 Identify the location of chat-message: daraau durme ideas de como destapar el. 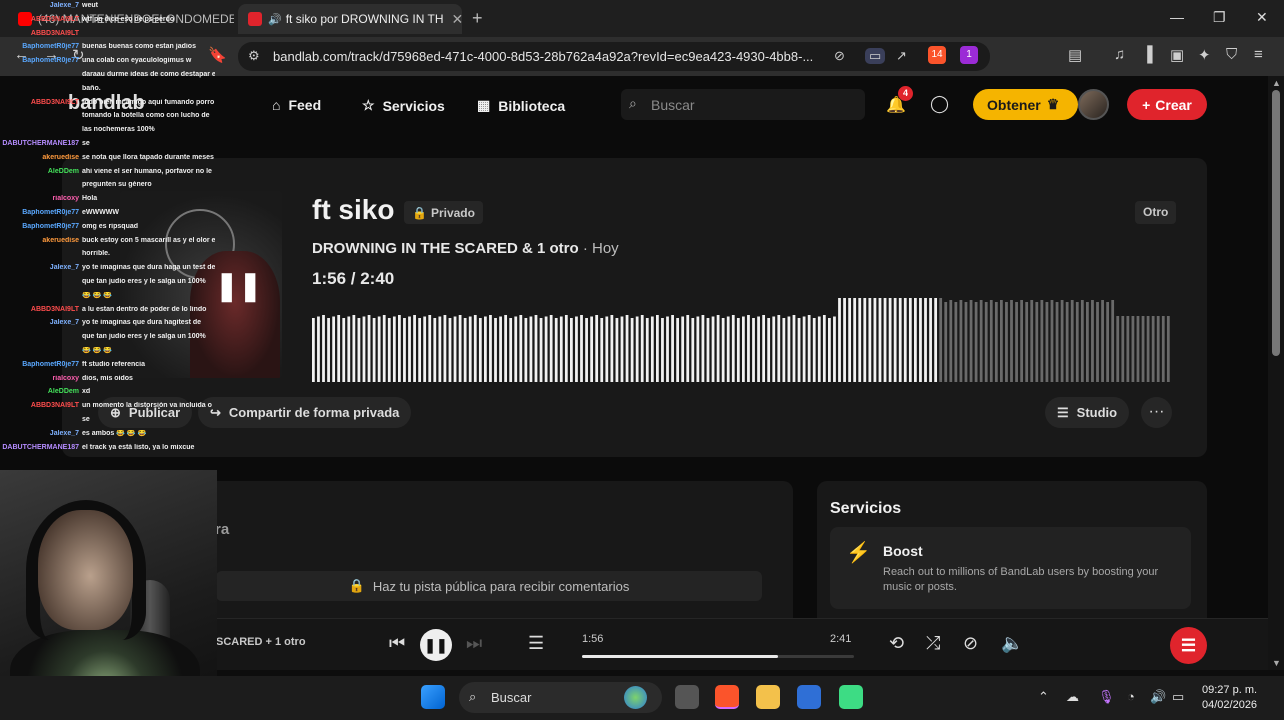
(107, 75).